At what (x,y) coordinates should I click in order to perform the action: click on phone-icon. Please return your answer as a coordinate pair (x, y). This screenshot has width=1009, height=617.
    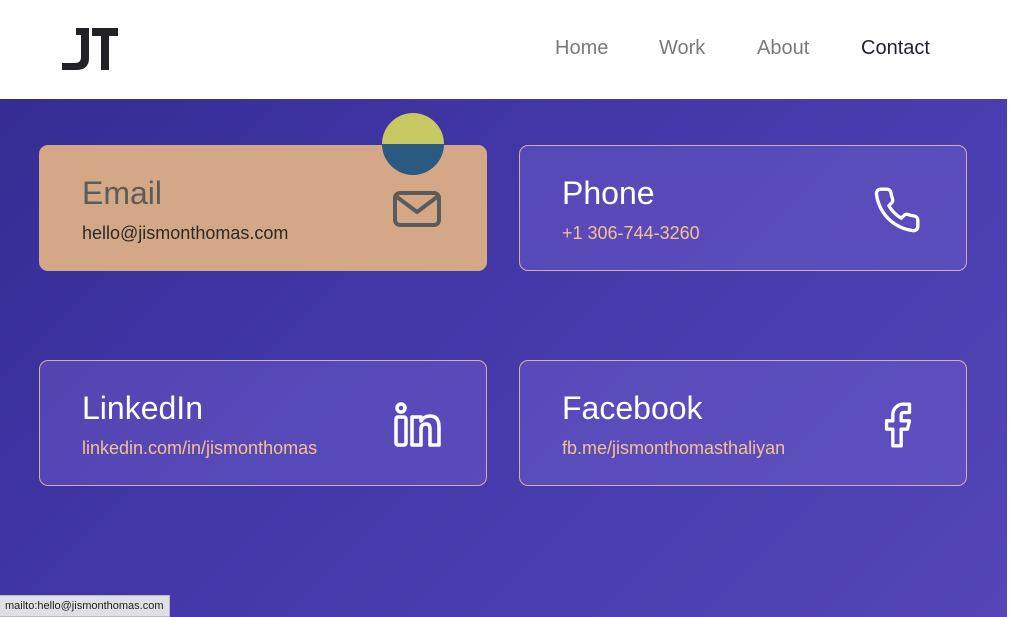
    Looking at the image, I should click on (897, 210).